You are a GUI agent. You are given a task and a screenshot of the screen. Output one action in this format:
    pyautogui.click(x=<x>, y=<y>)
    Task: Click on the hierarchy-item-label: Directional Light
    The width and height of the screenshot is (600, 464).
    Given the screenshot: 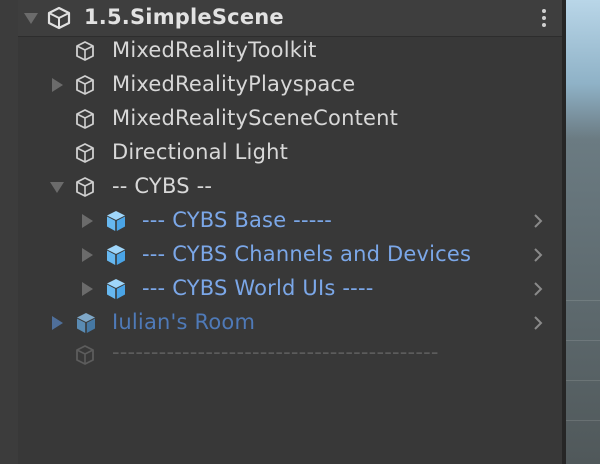 What is the action you would take?
    pyautogui.click(x=200, y=152)
    